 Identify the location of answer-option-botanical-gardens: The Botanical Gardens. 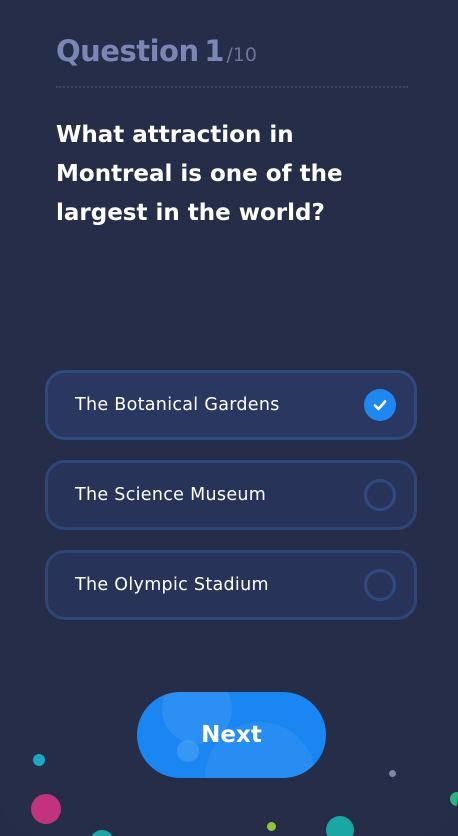
(231, 405).